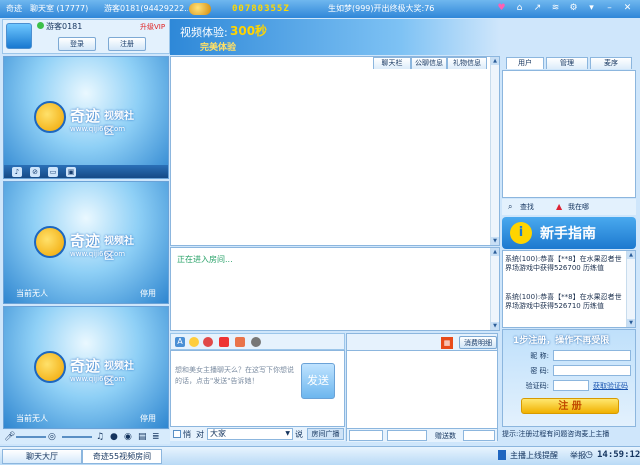 This screenshot has width=640, height=465. What do you see at coordinates (177, 434) in the screenshot?
I see `private-checkbox` at bounding box center [177, 434].